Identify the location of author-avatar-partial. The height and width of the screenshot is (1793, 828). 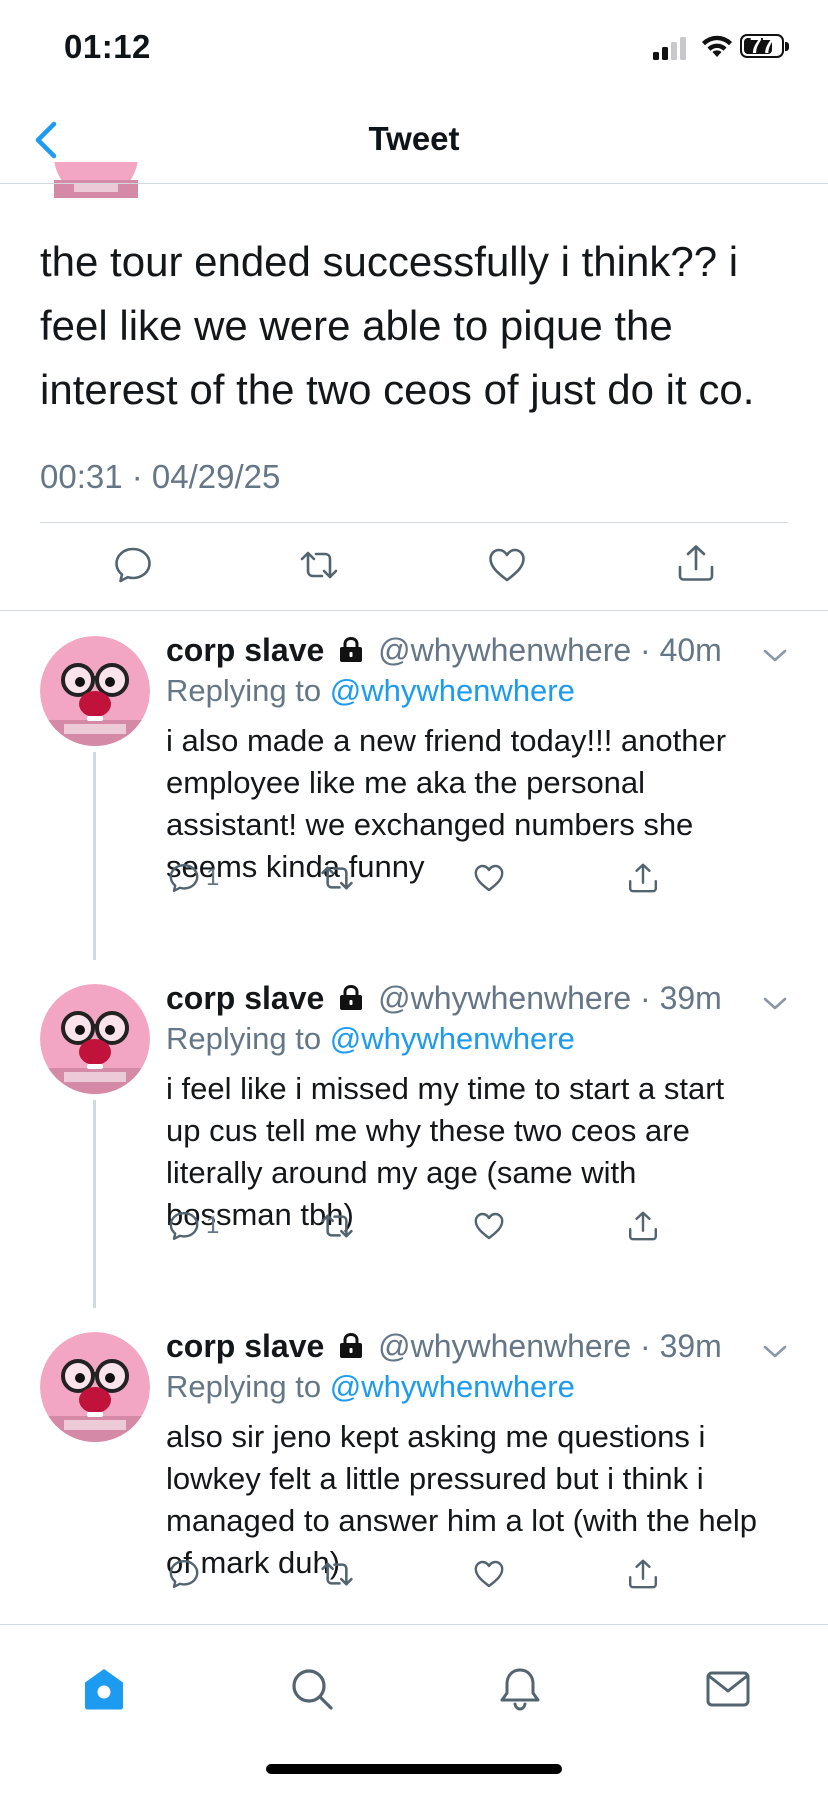
(96, 180).